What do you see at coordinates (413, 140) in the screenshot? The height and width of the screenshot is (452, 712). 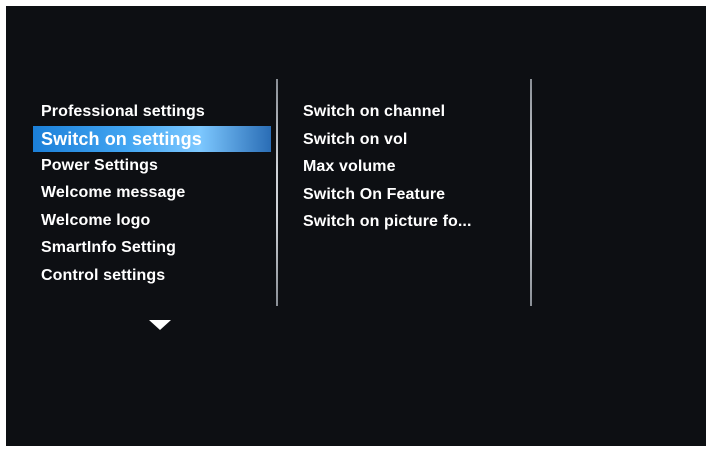 I see `submenu-item-switch-on-vol: Switch on vol` at bounding box center [413, 140].